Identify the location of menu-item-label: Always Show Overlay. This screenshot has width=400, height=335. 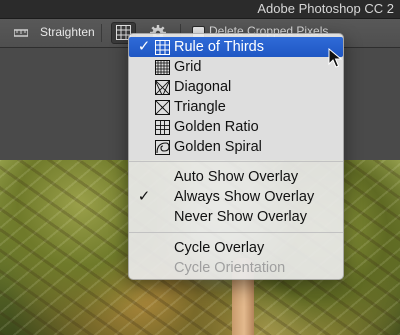
(244, 197).